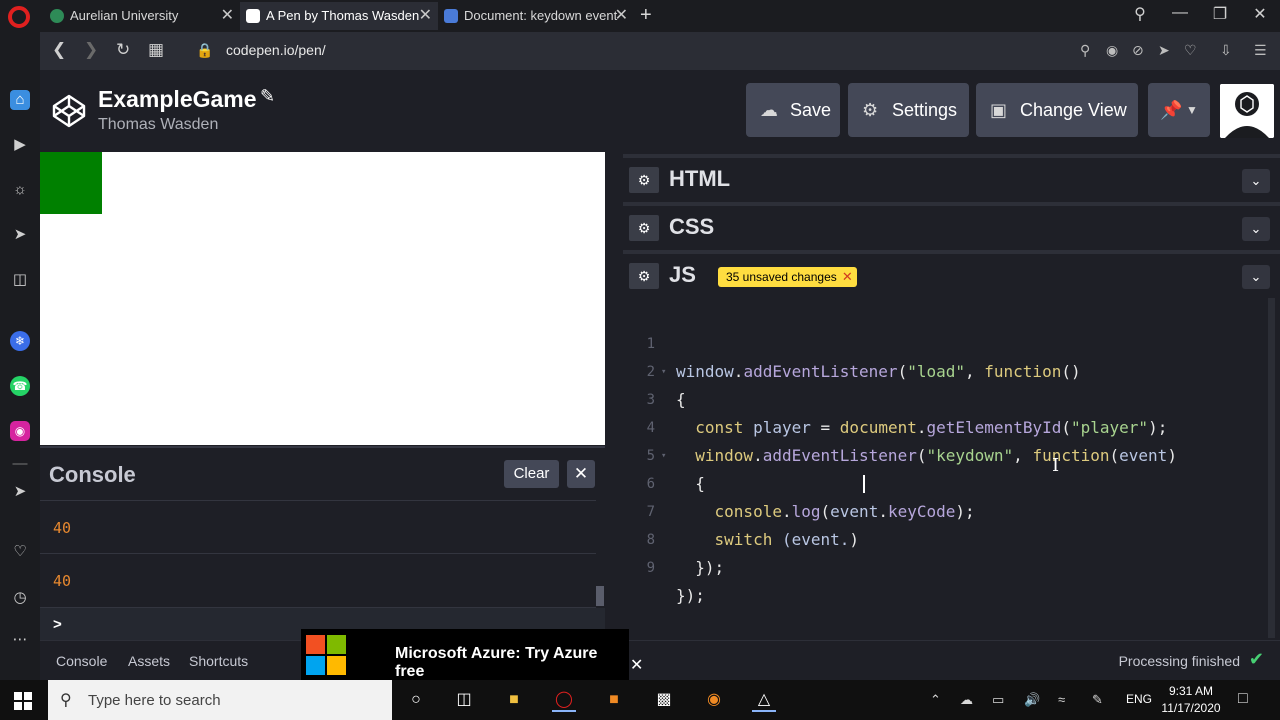 The height and width of the screenshot is (720, 1280). I want to click on bottom-tab-console: Console, so click(81, 661).